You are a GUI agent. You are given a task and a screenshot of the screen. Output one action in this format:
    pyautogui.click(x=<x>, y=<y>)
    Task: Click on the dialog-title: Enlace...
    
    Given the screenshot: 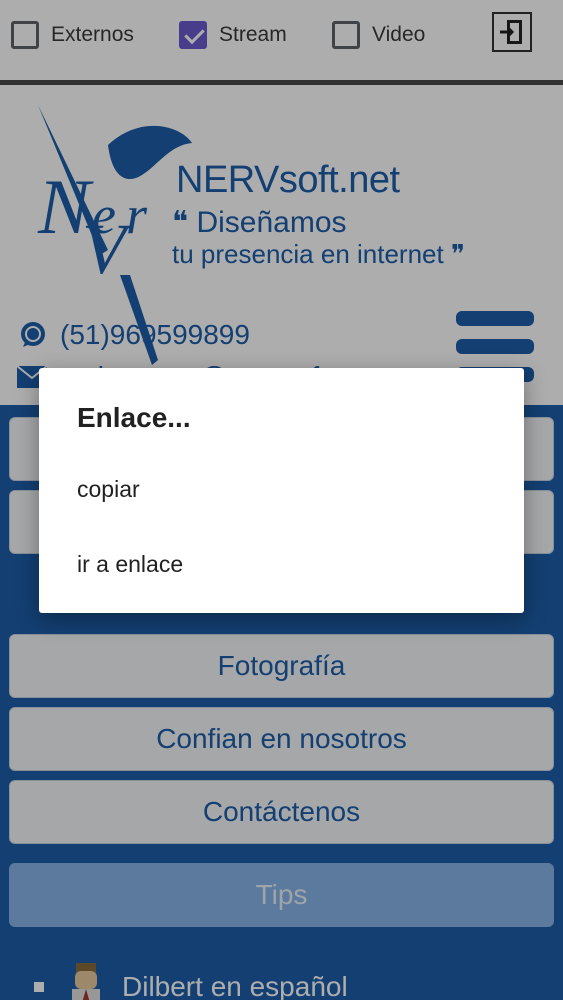 What is the action you would take?
    pyautogui.click(x=134, y=417)
    